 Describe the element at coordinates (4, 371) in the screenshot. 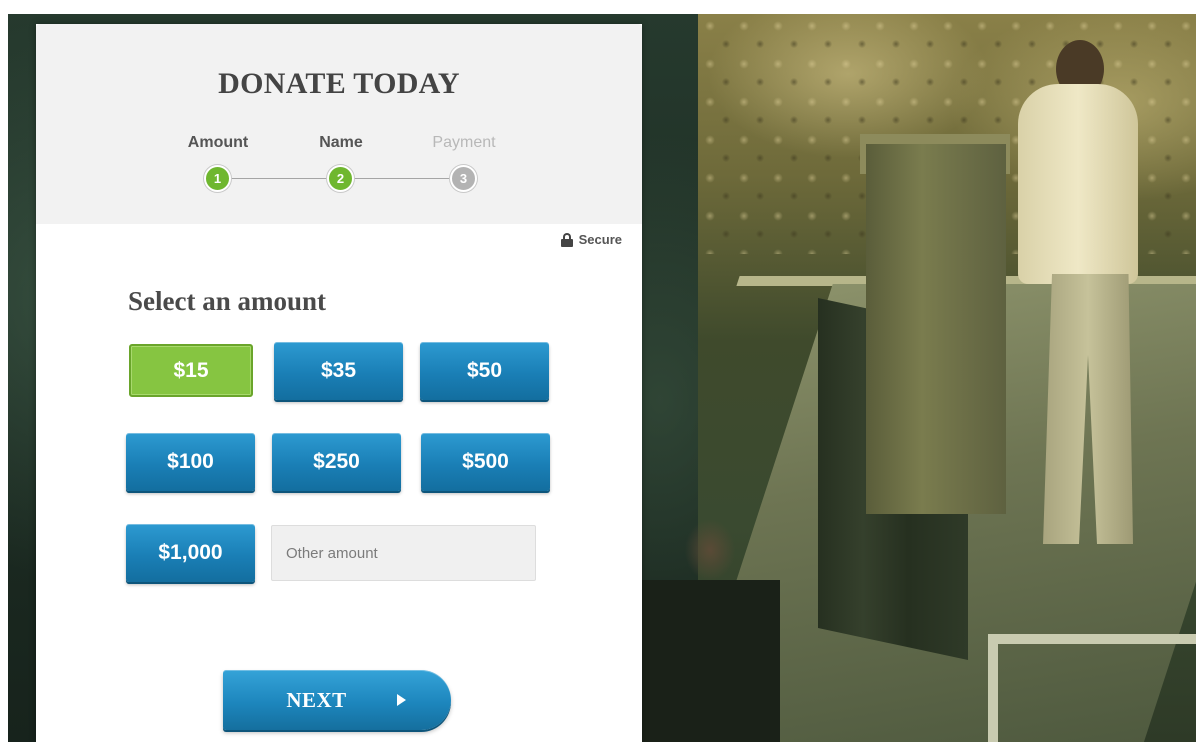

I see `left-border` at that location.